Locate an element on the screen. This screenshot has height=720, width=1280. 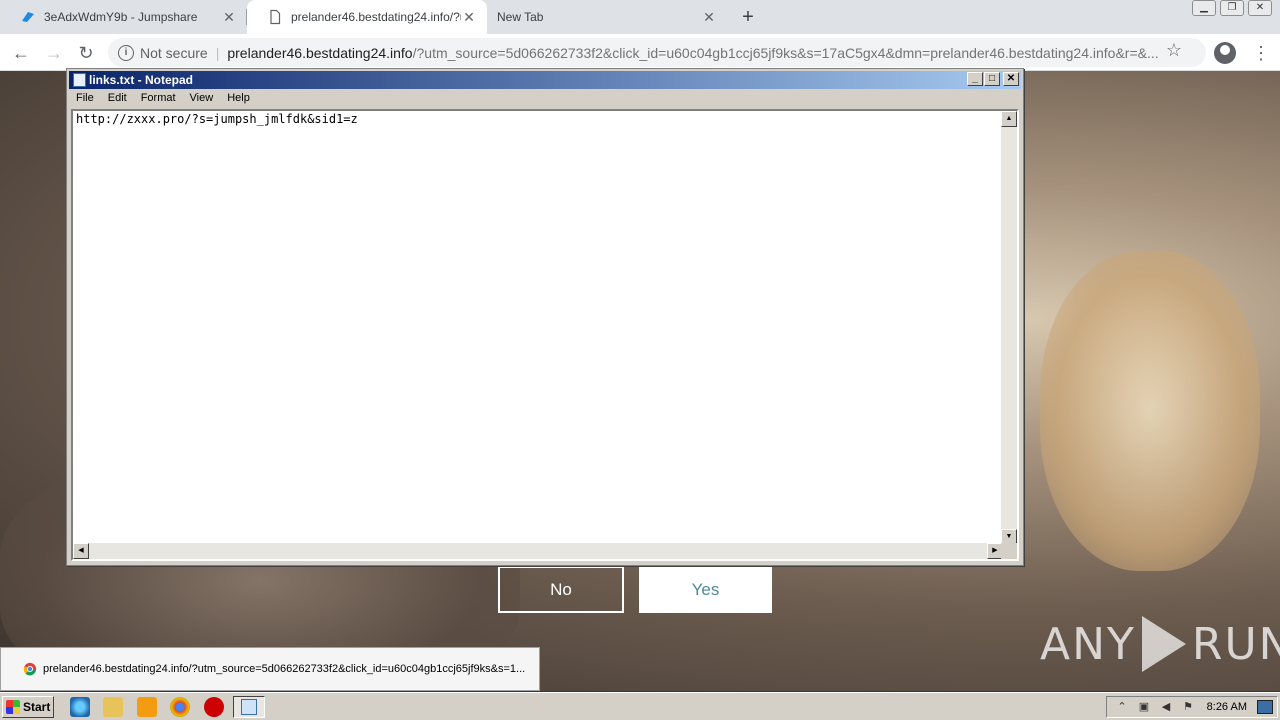
browser-menu-icon: ⋮ is located at coordinates (1261, 53).